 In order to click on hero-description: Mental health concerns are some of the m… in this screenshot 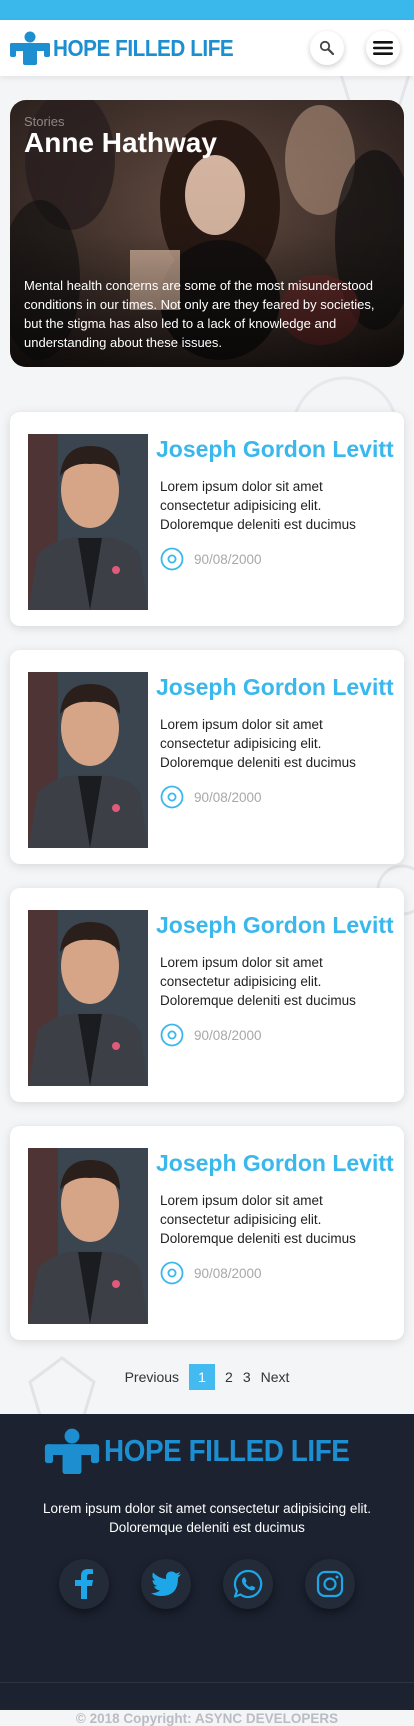, I will do `click(199, 314)`.